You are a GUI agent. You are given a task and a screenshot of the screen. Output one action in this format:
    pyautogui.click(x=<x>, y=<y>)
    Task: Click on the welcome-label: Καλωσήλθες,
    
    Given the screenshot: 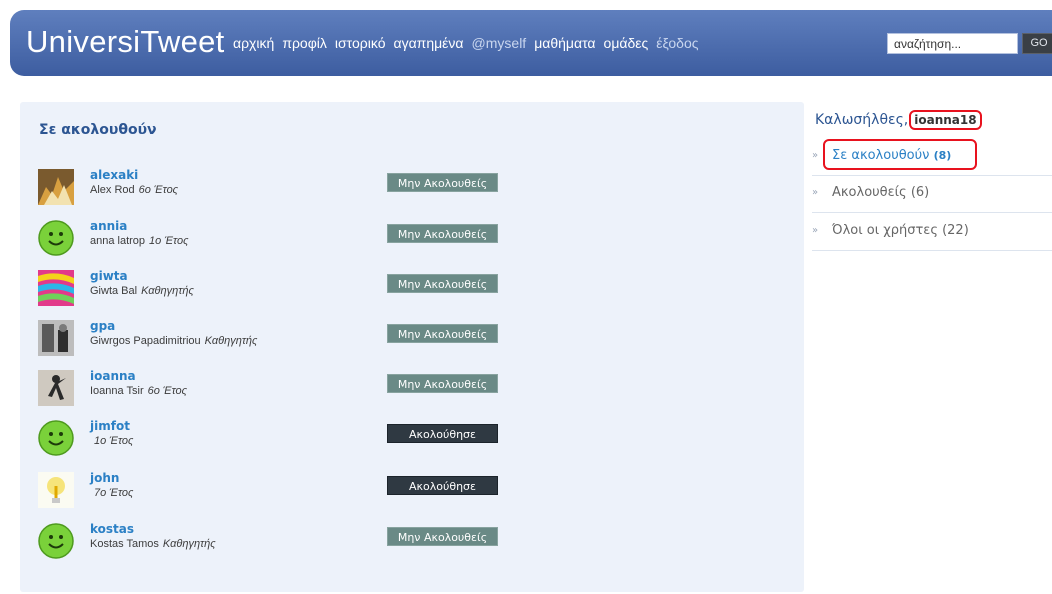 What is the action you would take?
    pyautogui.click(x=862, y=120)
    